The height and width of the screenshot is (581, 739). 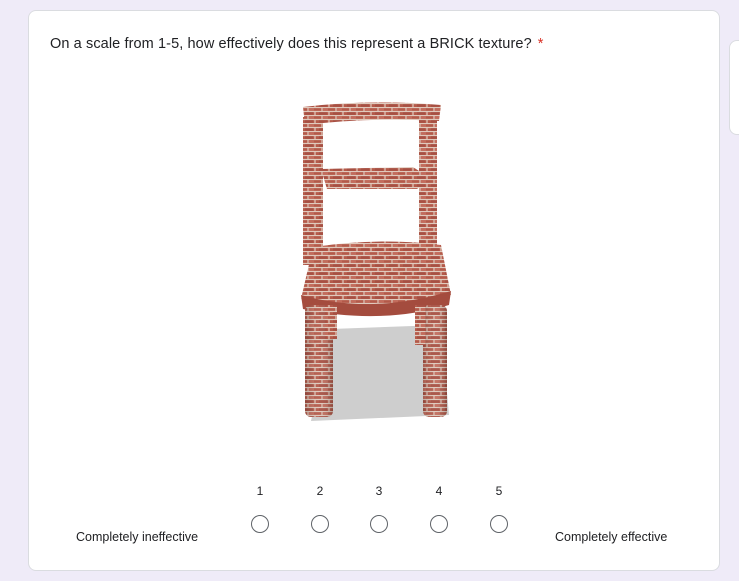 What do you see at coordinates (734, 87) in the screenshot?
I see `side-panel-edge` at bounding box center [734, 87].